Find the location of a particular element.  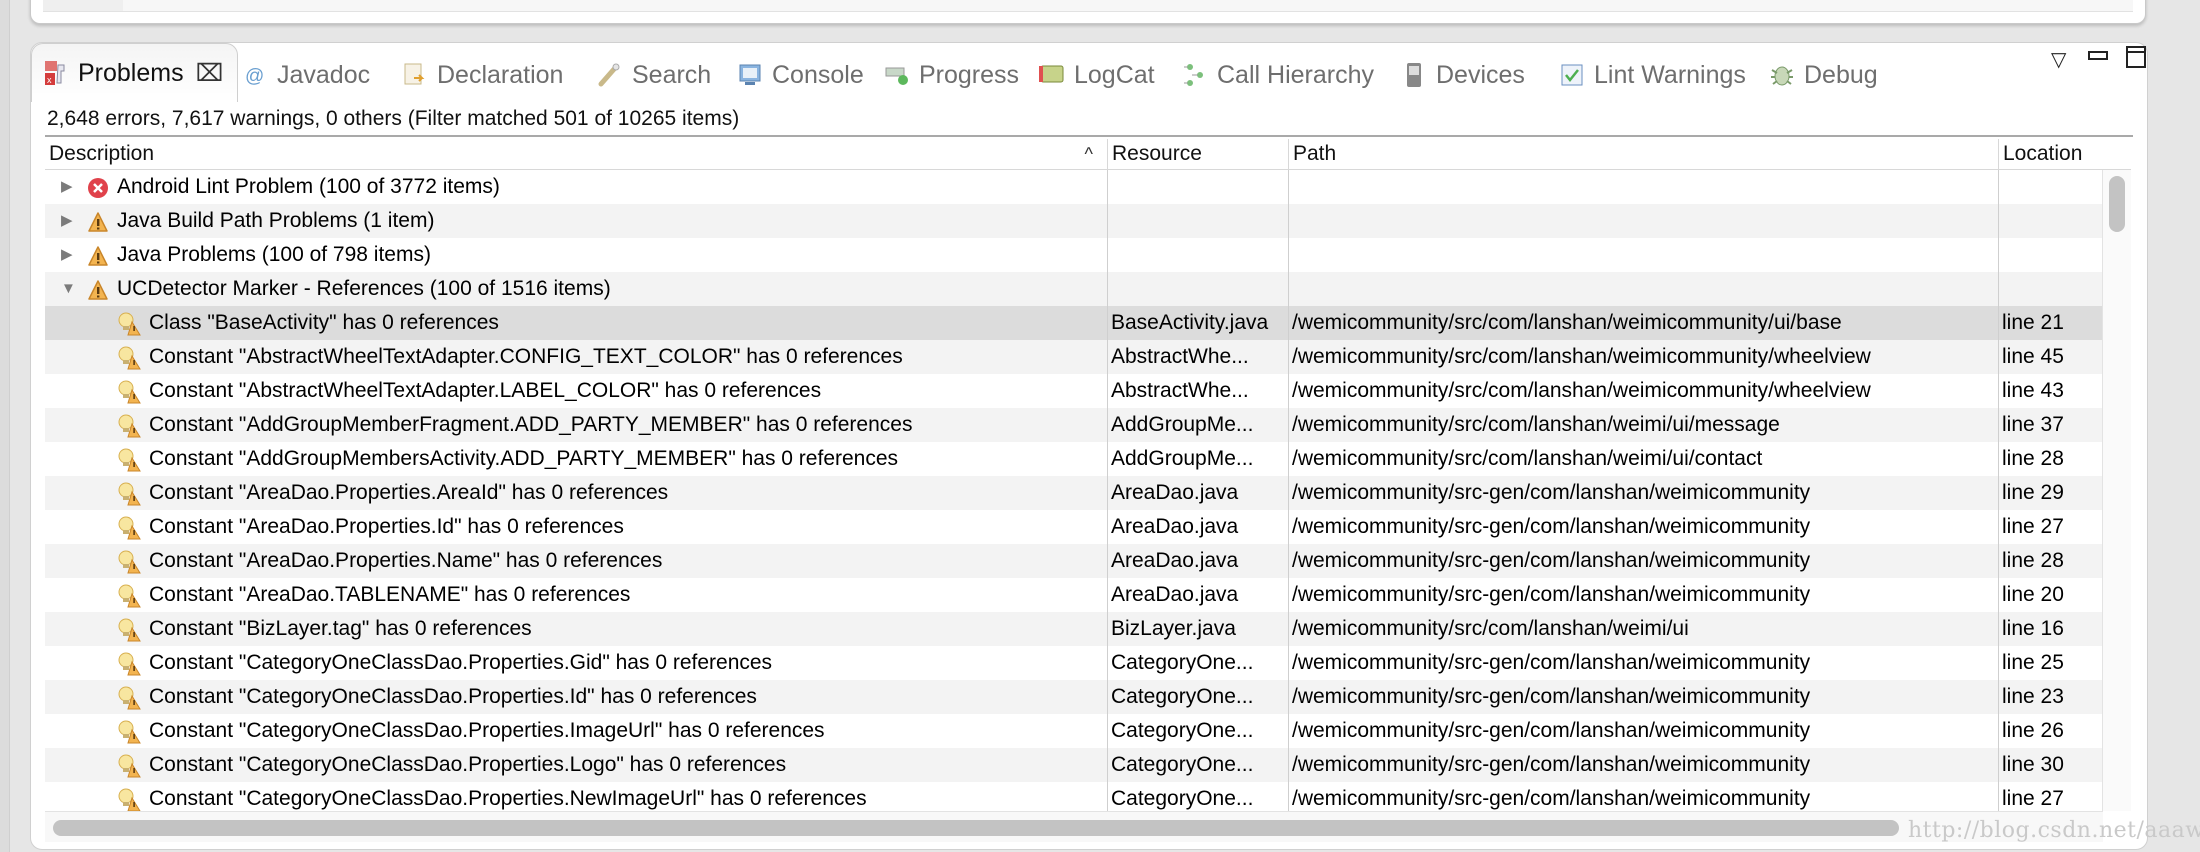

devices-icon is located at coordinates (1414, 75).